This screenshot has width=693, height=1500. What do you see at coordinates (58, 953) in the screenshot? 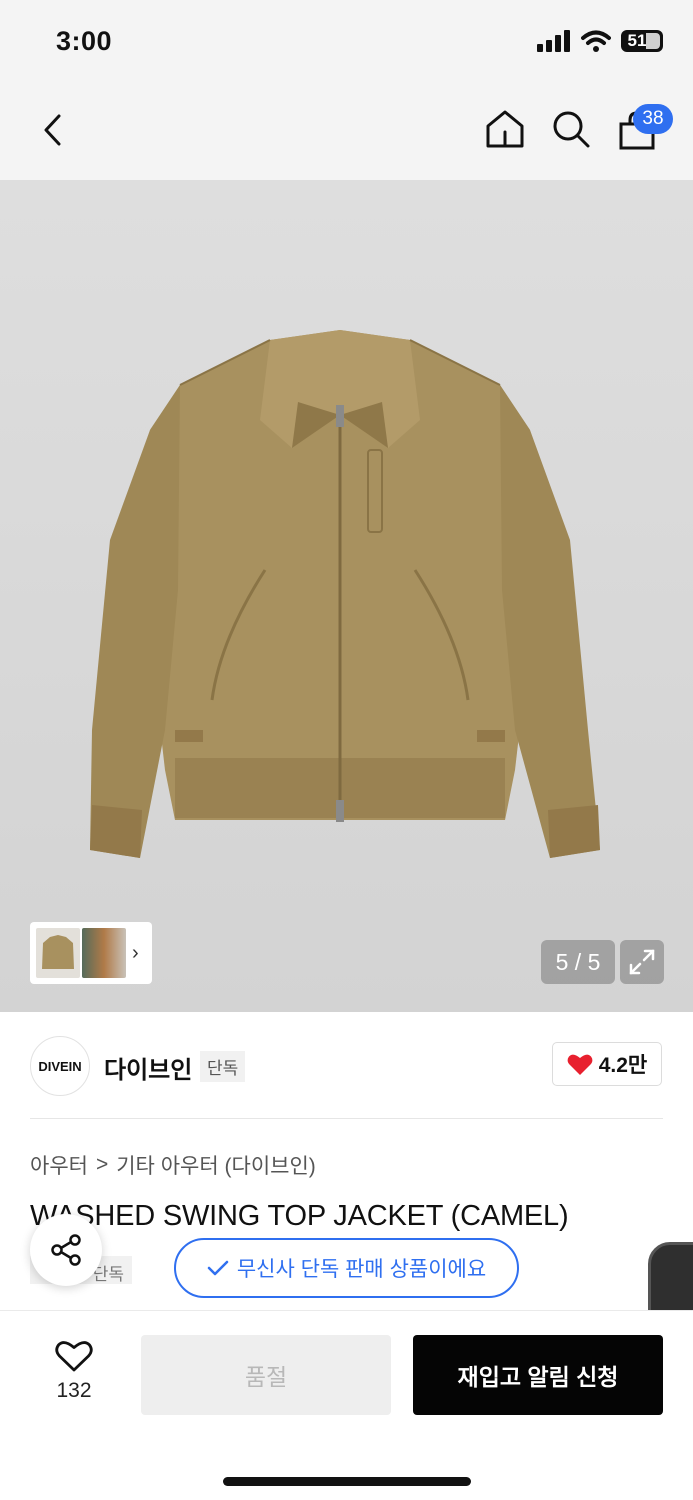
I see `thumbnail-jacket` at bounding box center [58, 953].